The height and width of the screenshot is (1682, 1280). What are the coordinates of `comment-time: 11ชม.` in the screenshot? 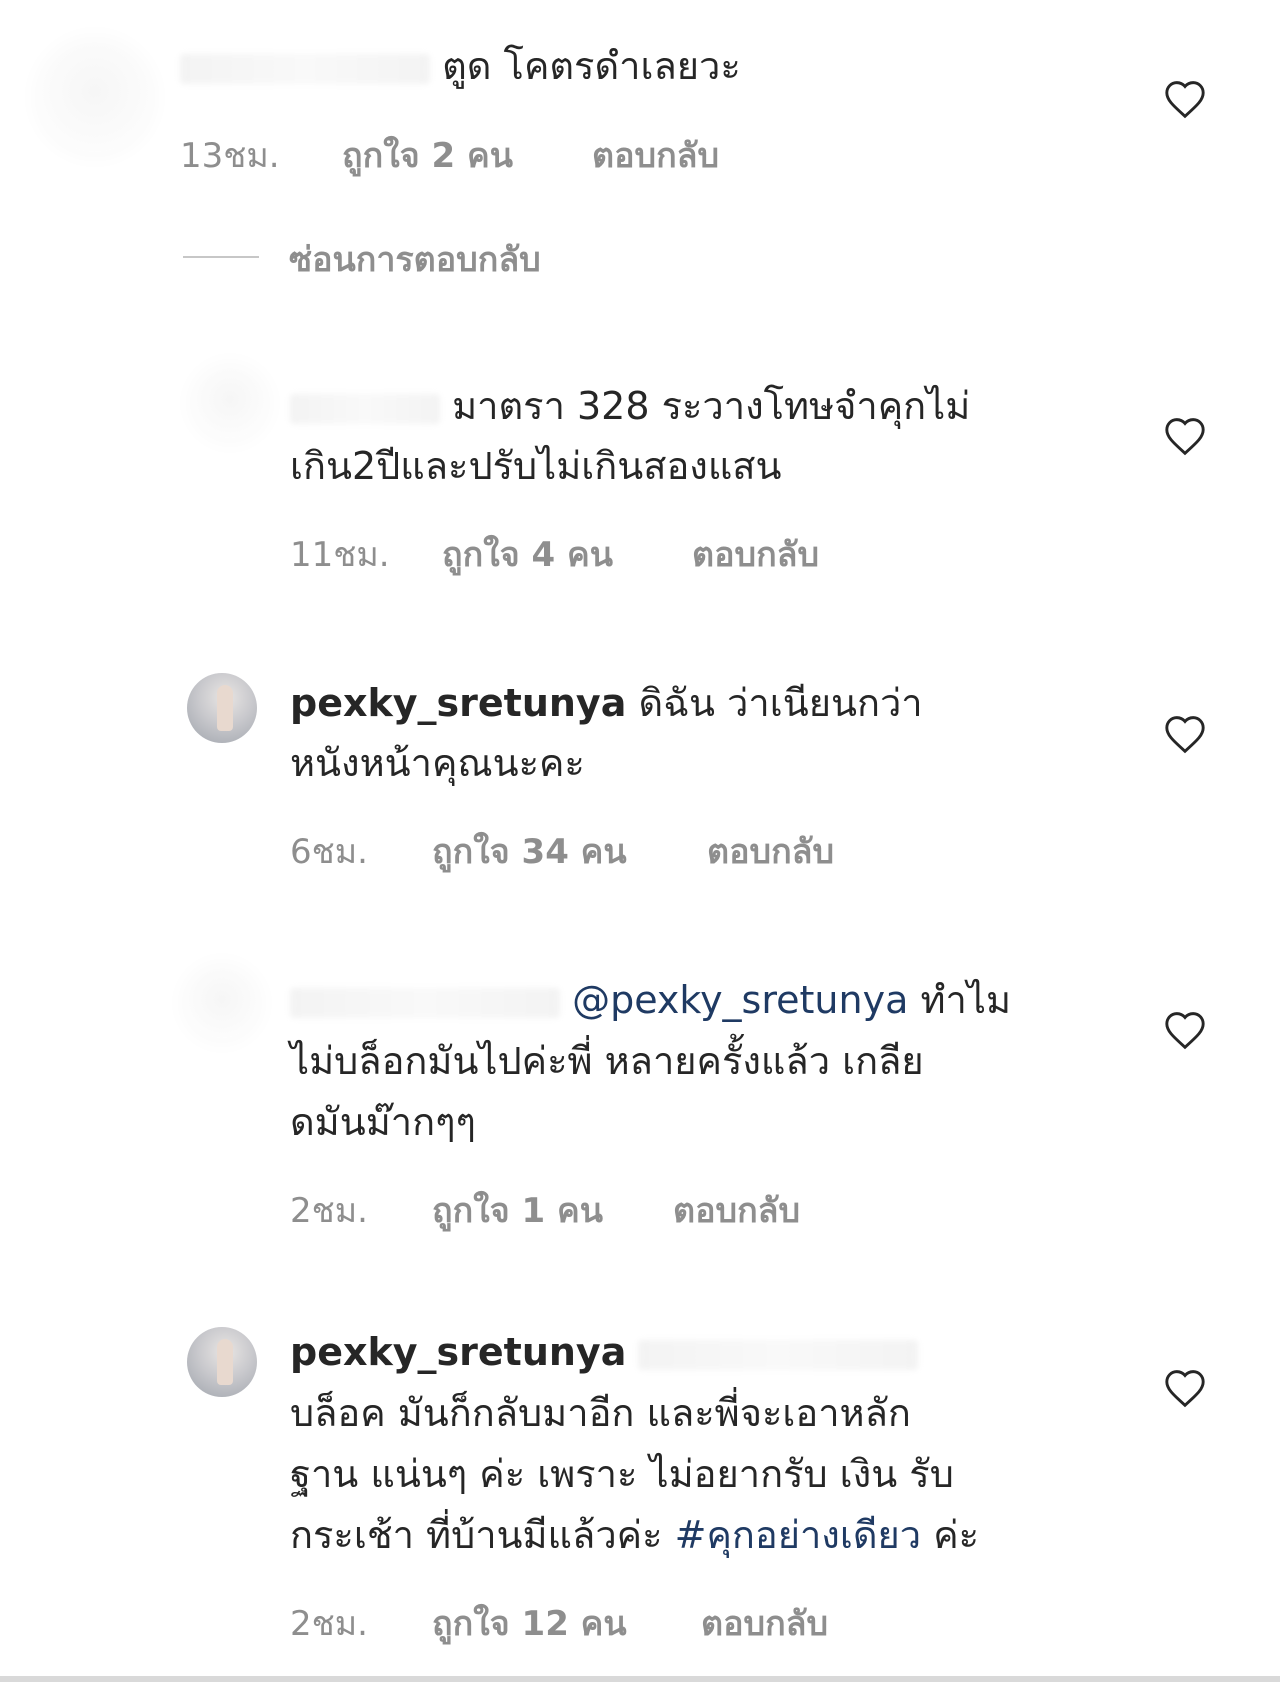 It's located at (340, 555).